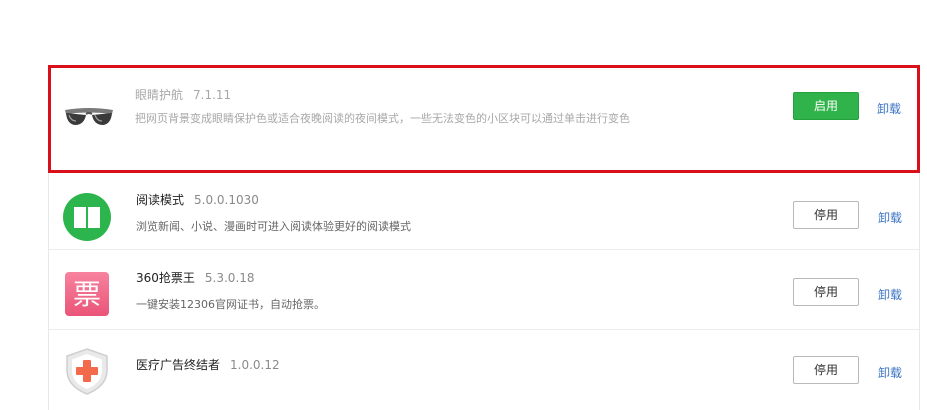 This screenshot has height=410, width=927. I want to click on extension-name: 360抢票王, so click(165, 278).